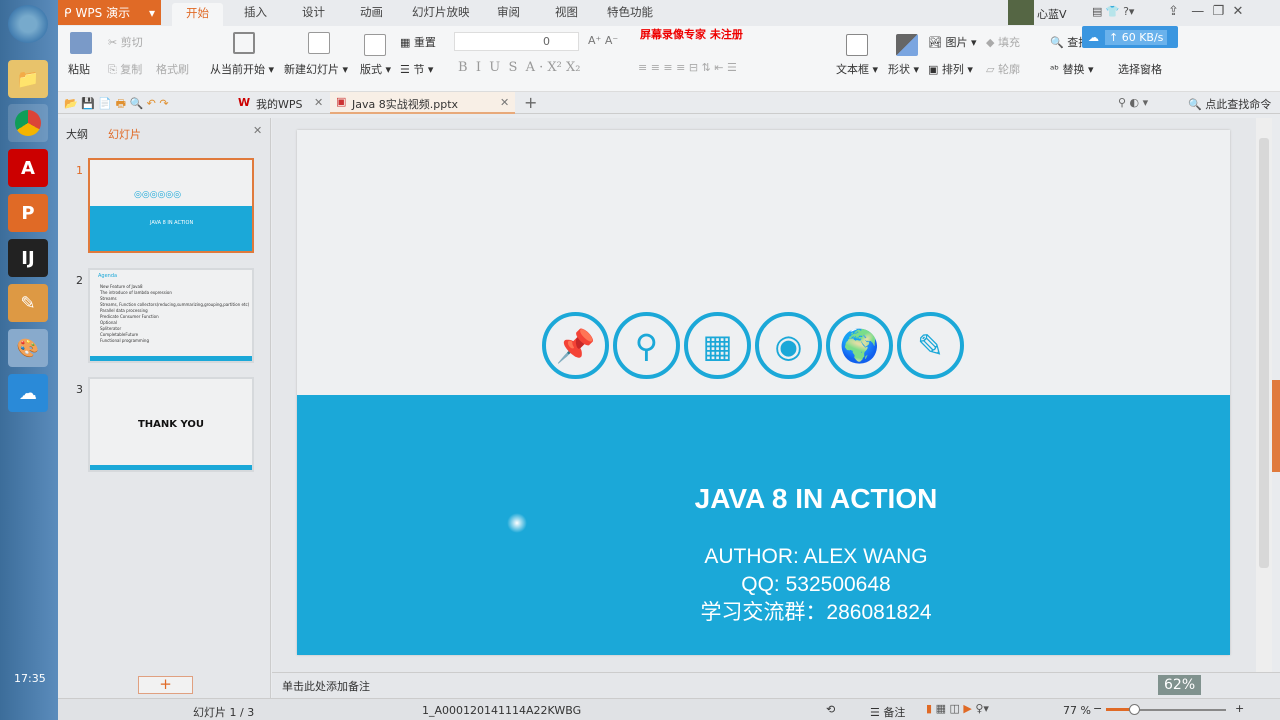 The image size is (1280, 720). I want to click on side-handle, so click(1276, 426).